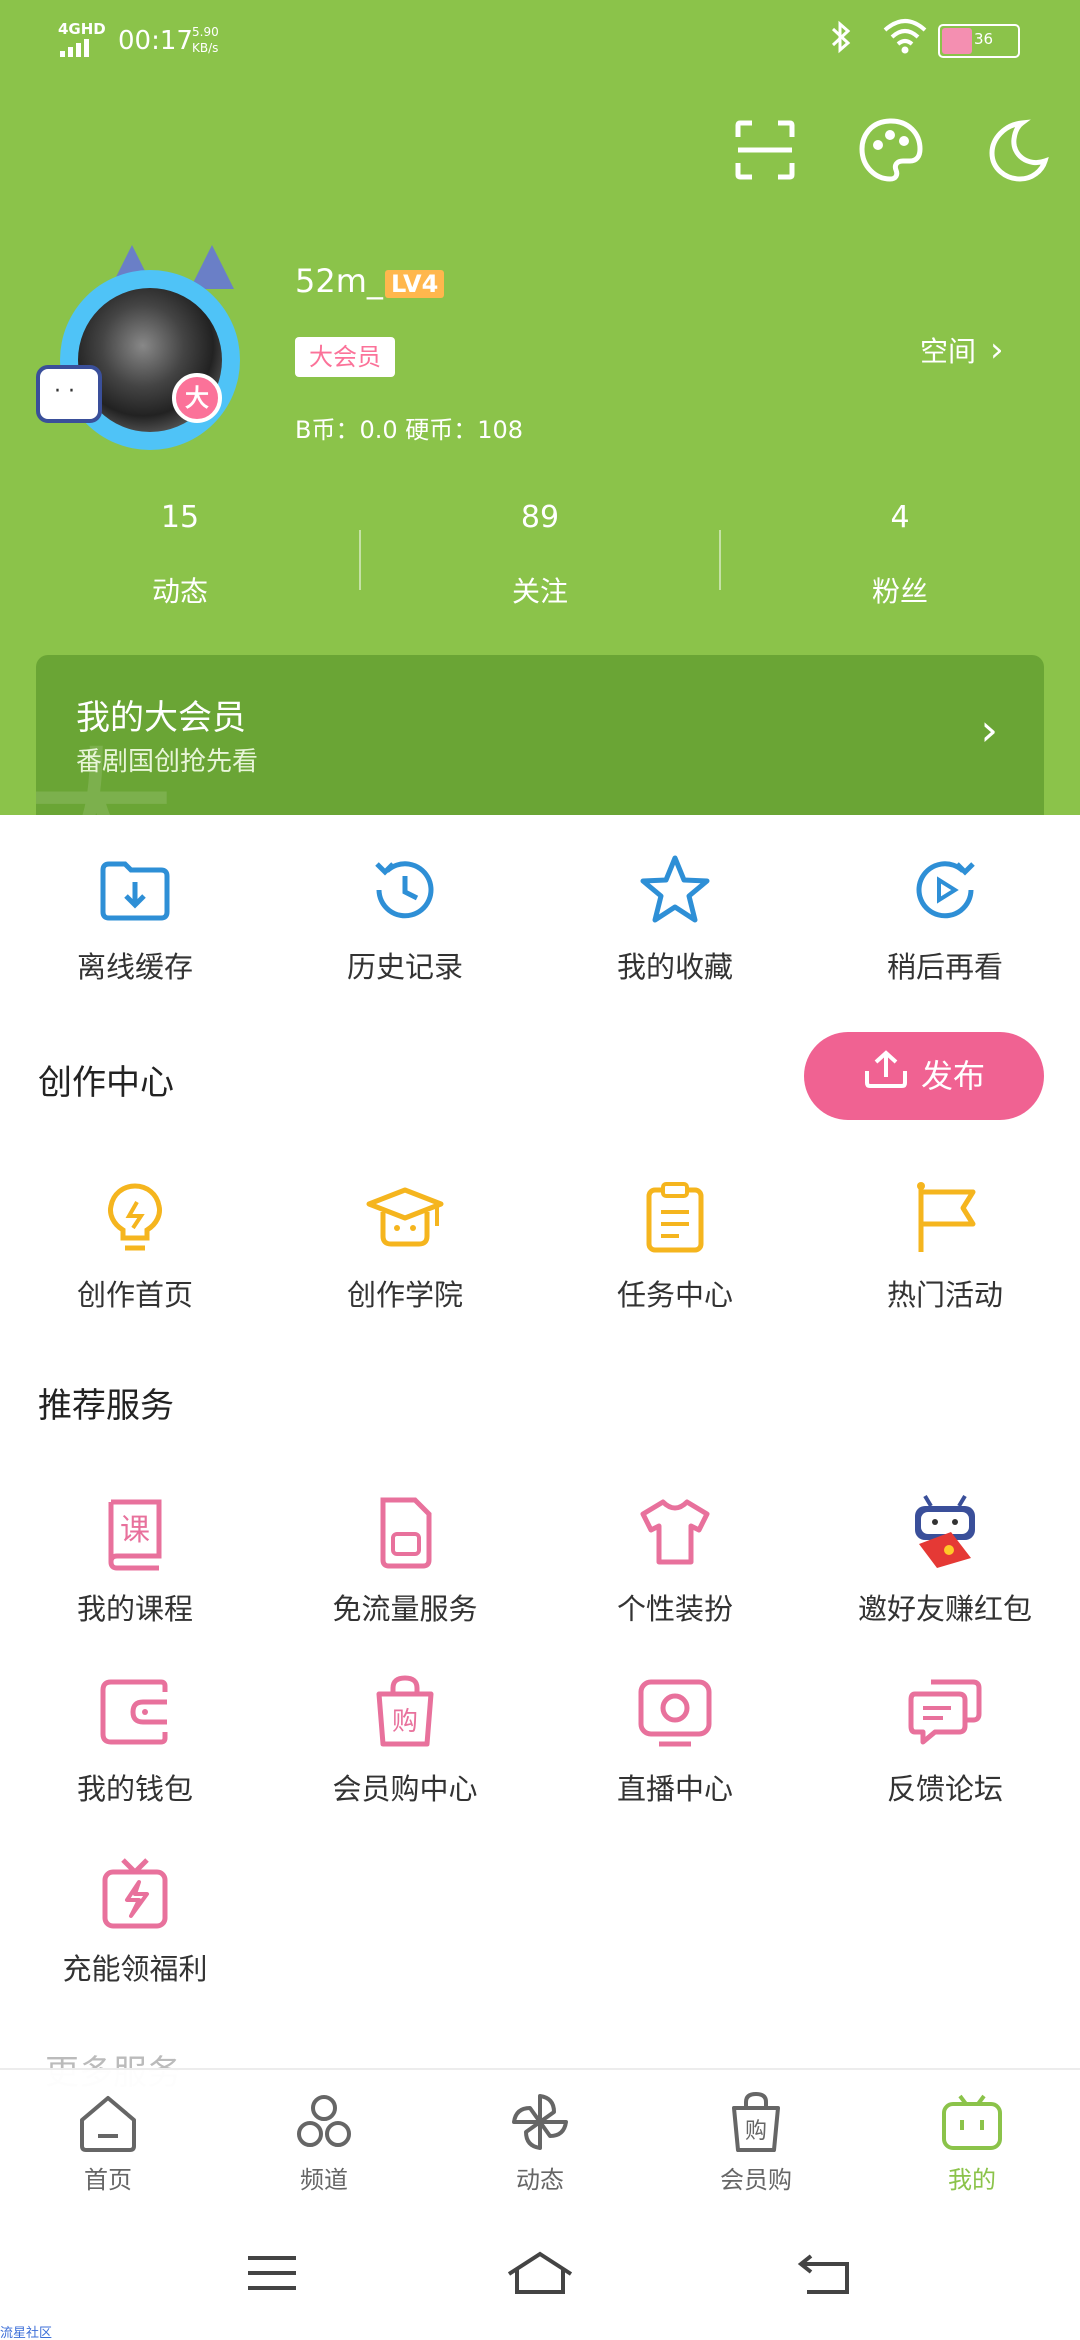  What do you see at coordinates (135, 1218) in the screenshot?
I see `lightbulb-icon` at bounding box center [135, 1218].